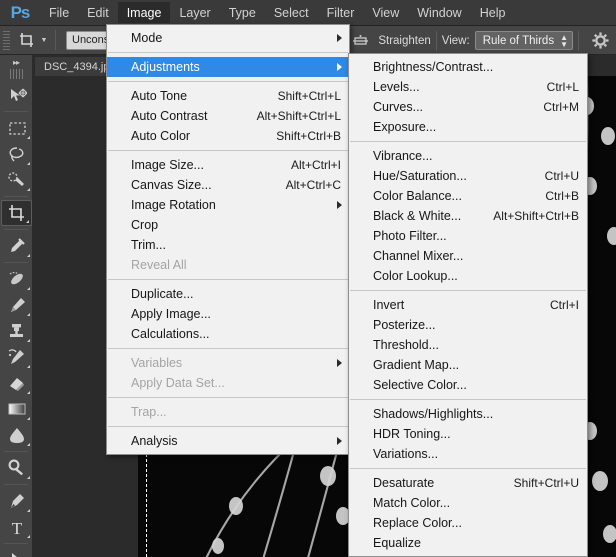 The image size is (616, 557). I want to click on marquee-tool, so click(16, 128).